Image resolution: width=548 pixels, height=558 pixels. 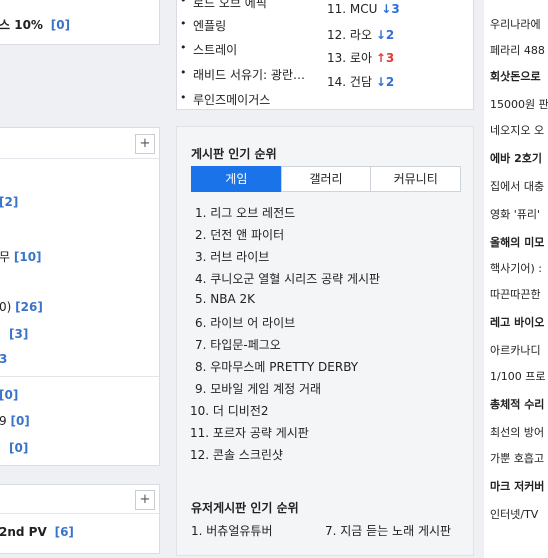 I want to click on keyword-rank-item: 11. MCU ↓3, so click(x=363, y=9).